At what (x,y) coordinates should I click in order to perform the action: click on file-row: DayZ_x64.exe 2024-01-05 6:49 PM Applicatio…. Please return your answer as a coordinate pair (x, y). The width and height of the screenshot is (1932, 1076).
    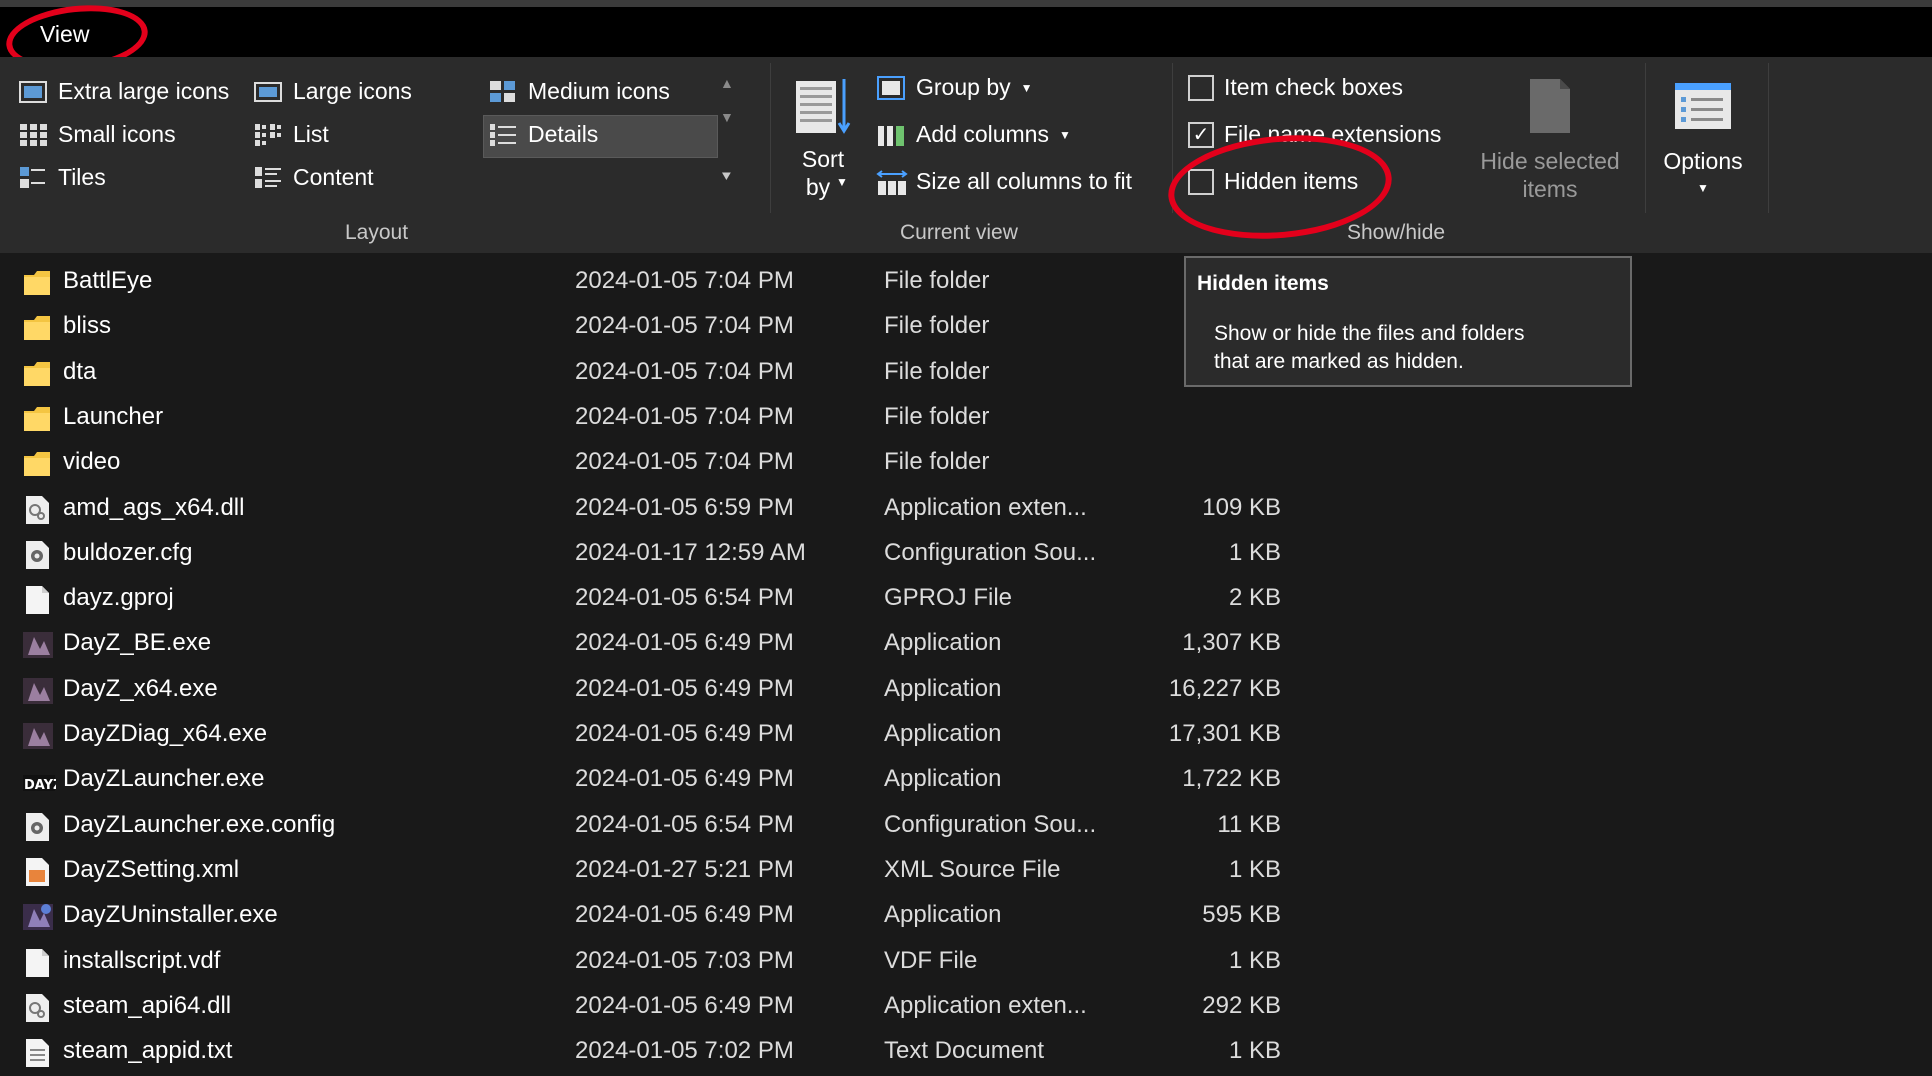
    Looking at the image, I should click on (966, 689).